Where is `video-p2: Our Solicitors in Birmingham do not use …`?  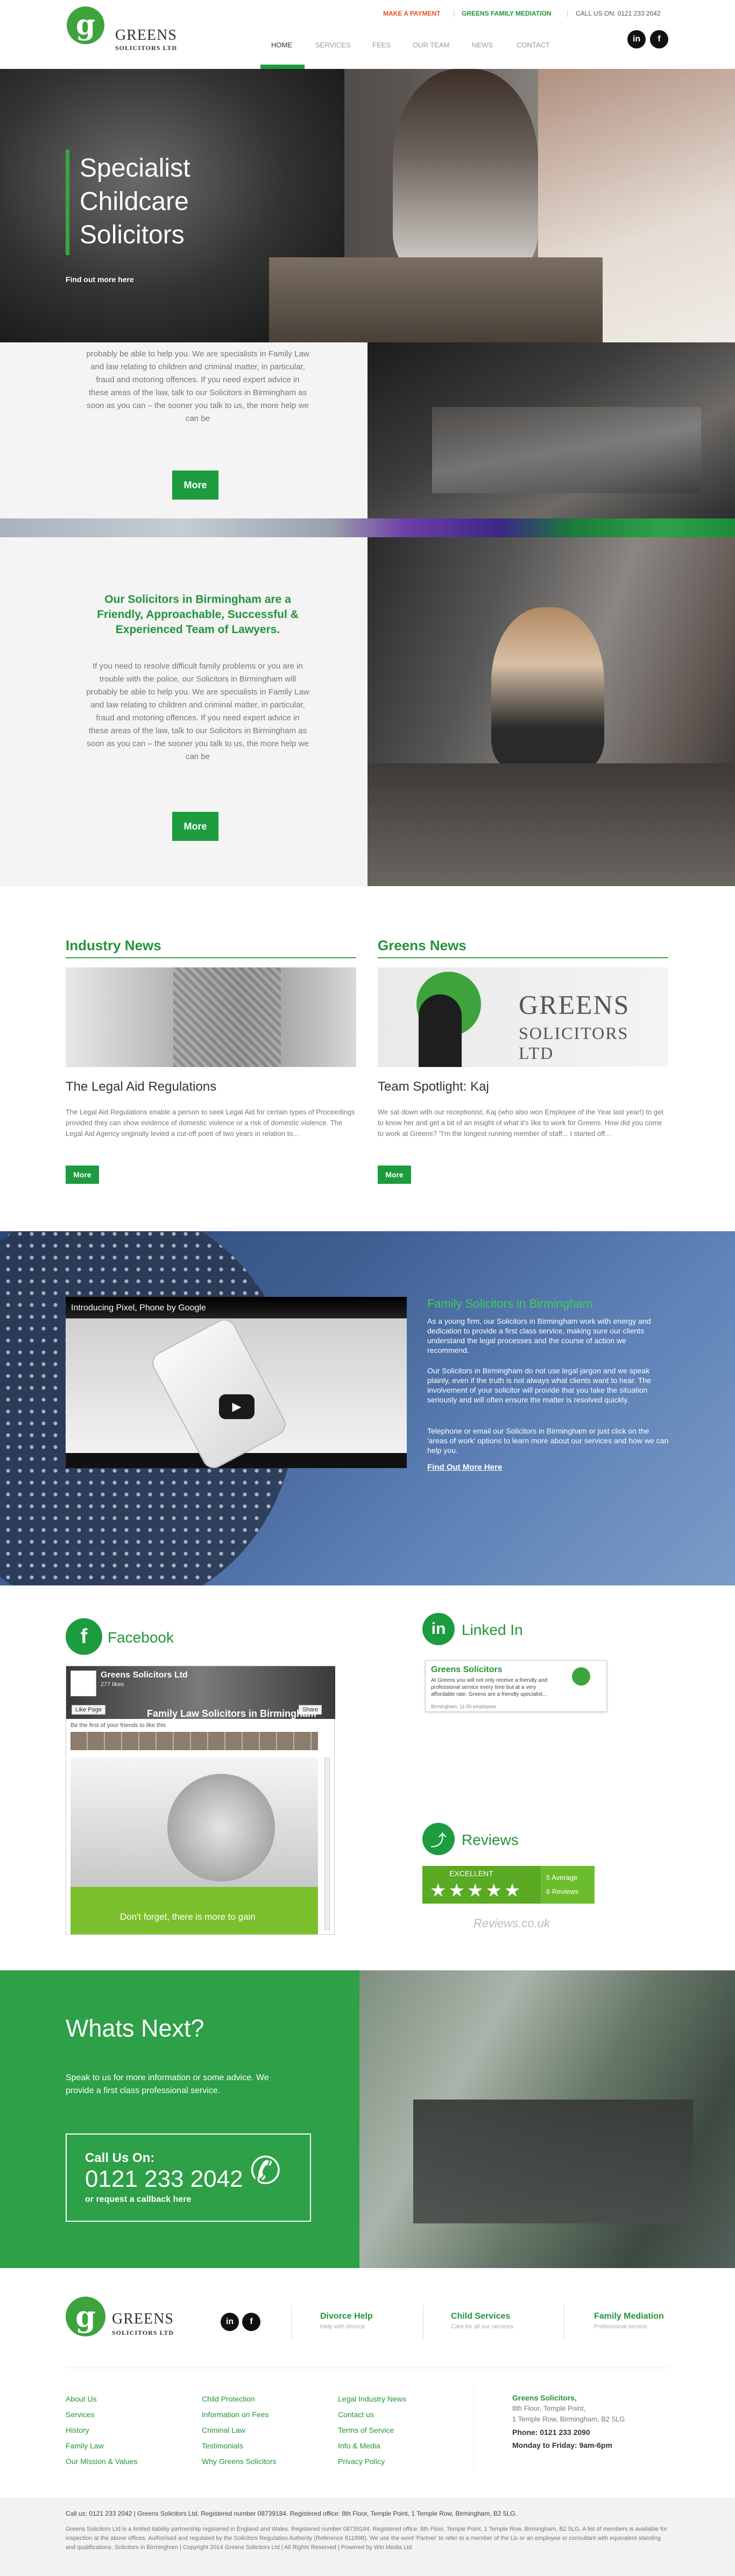
video-p2: Our Solicitors in Birmingham do not use … is located at coordinates (539, 1385).